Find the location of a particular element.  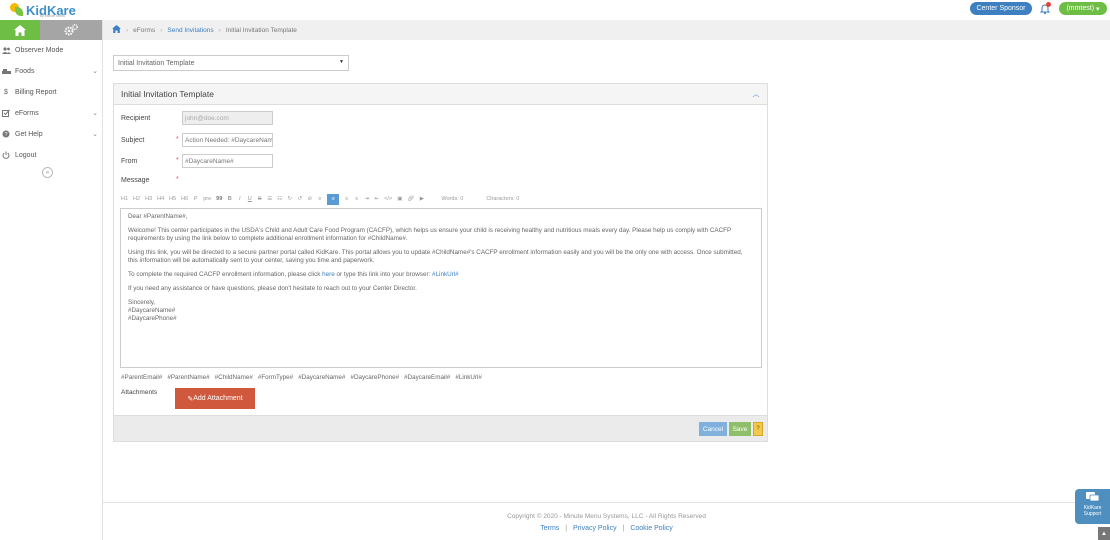

quote-button: 99 is located at coordinates (219, 199).